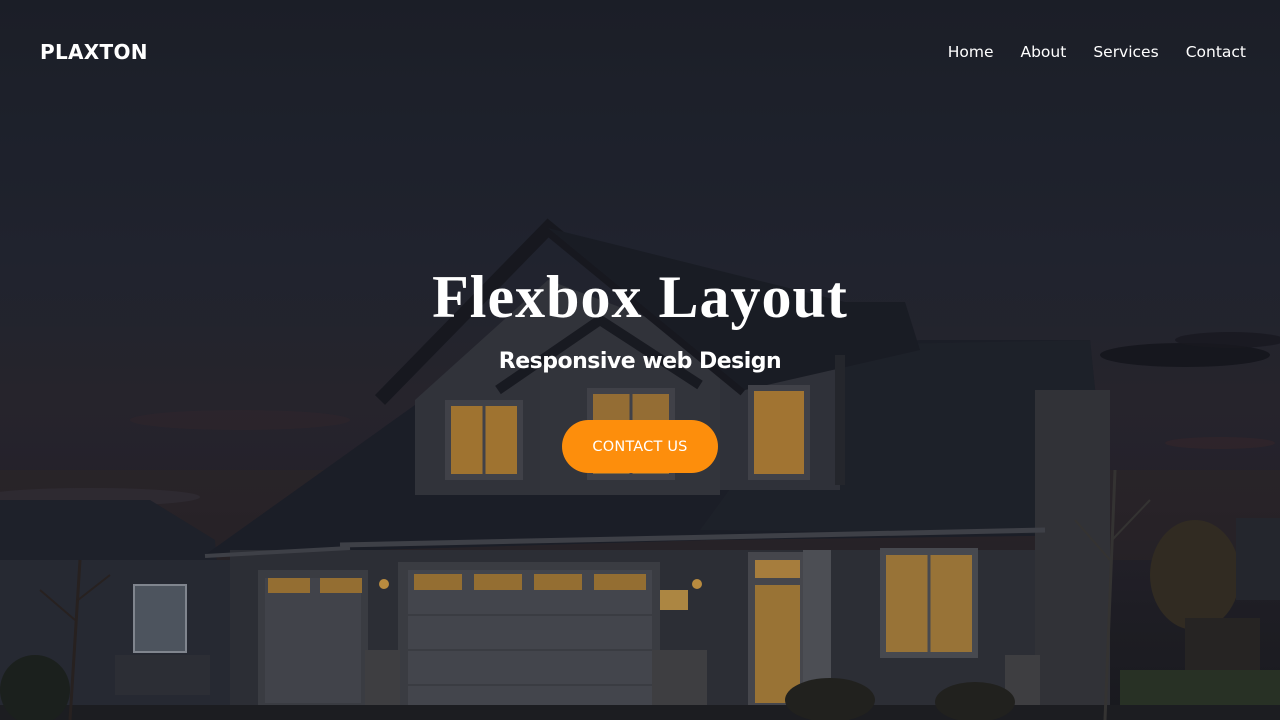  I want to click on nav-item-home: Home, so click(971, 52).